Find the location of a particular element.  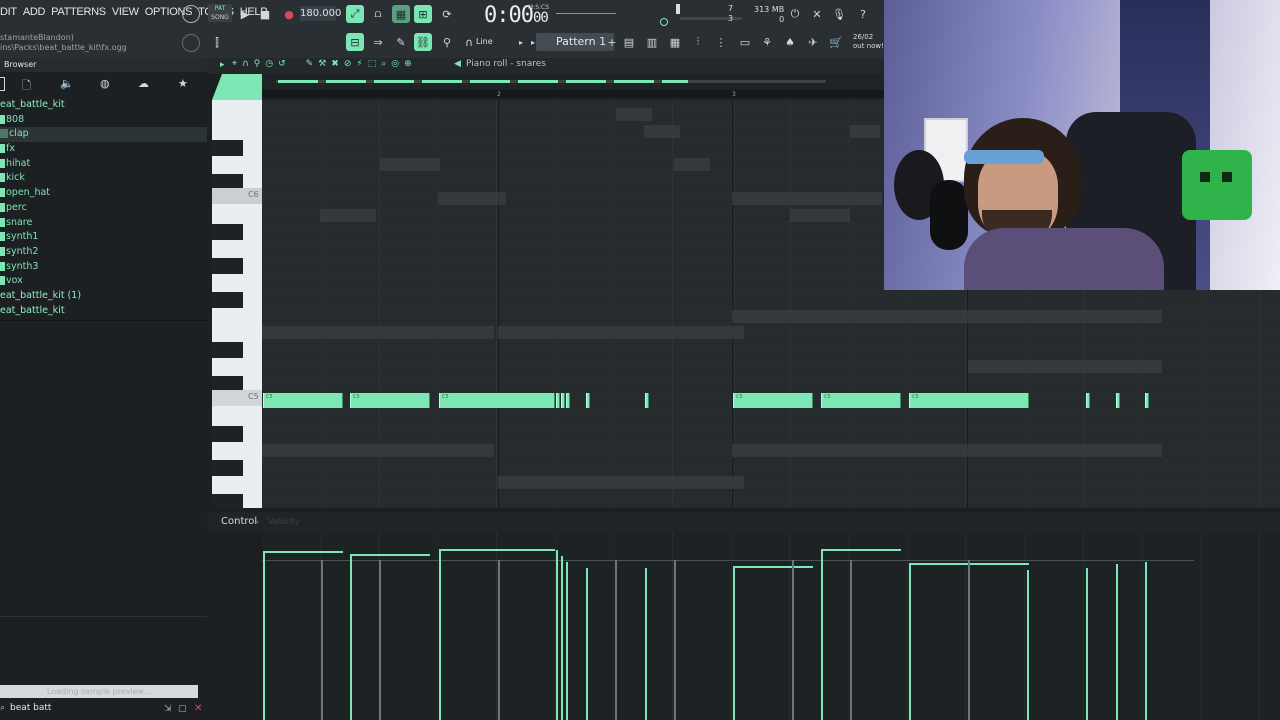

slice-tool-icon: ⚡ is located at coordinates (359, 64).